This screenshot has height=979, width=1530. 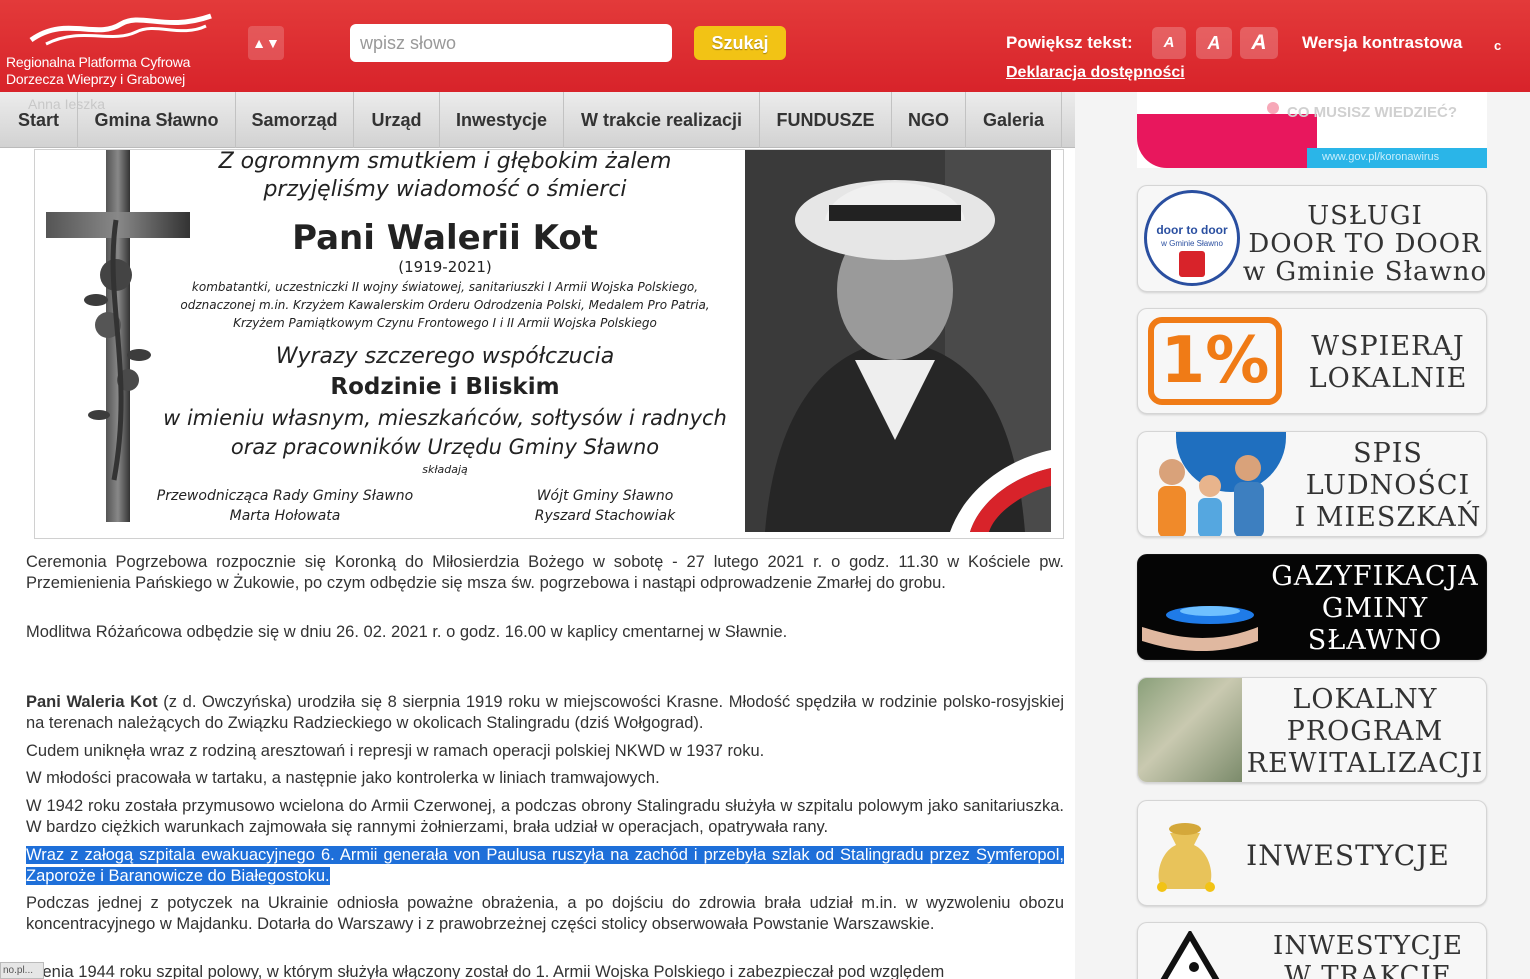 I want to click on investments-text: INWESTYCJE, so click(x=1348, y=855).